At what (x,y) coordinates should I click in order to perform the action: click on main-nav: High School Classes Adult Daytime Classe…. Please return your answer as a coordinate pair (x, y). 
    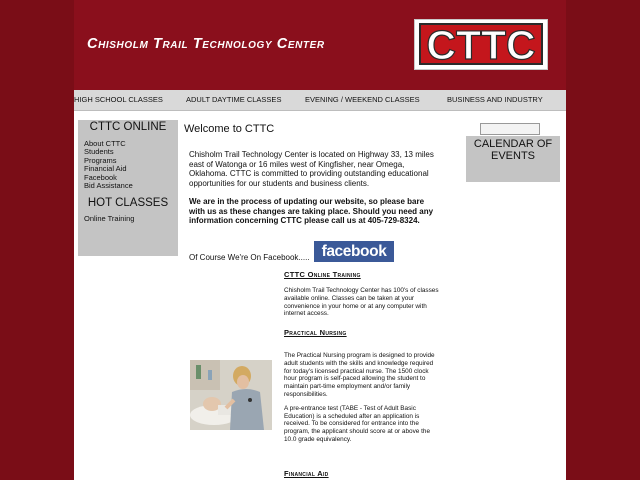
    Looking at the image, I should click on (320, 100).